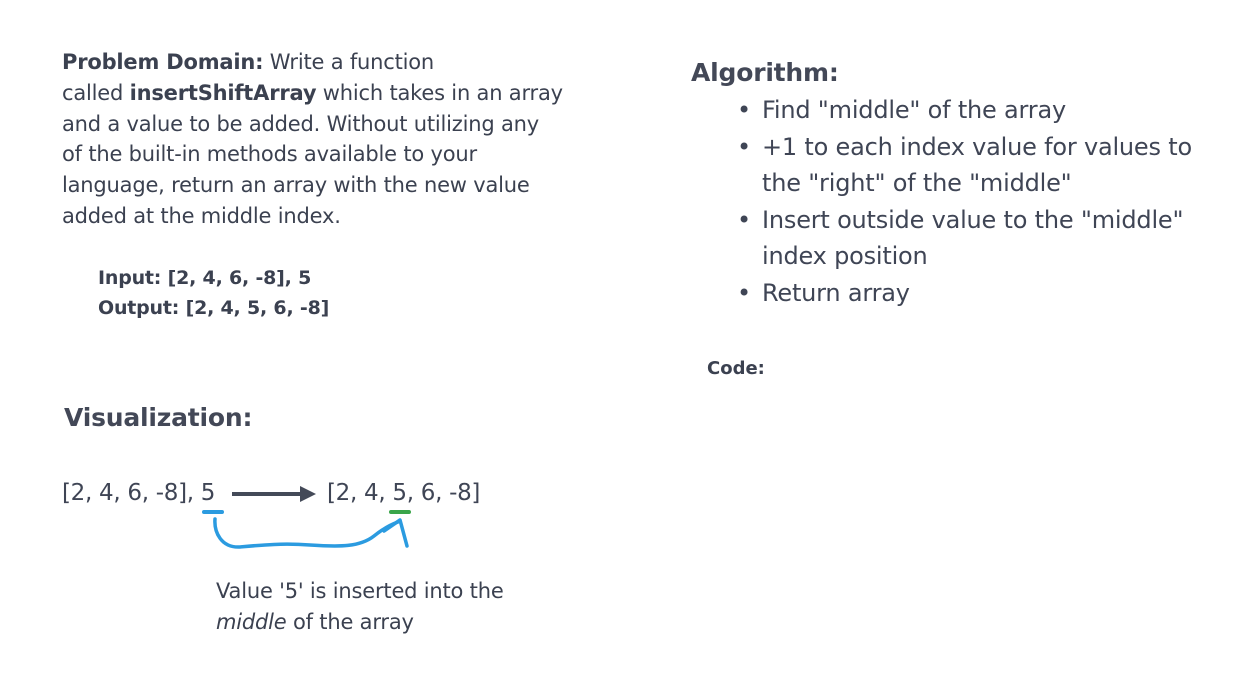 The width and height of the screenshot is (1240, 676). Describe the element at coordinates (736, 368) in the screenshot. I see `code-label: Code:` at that location.